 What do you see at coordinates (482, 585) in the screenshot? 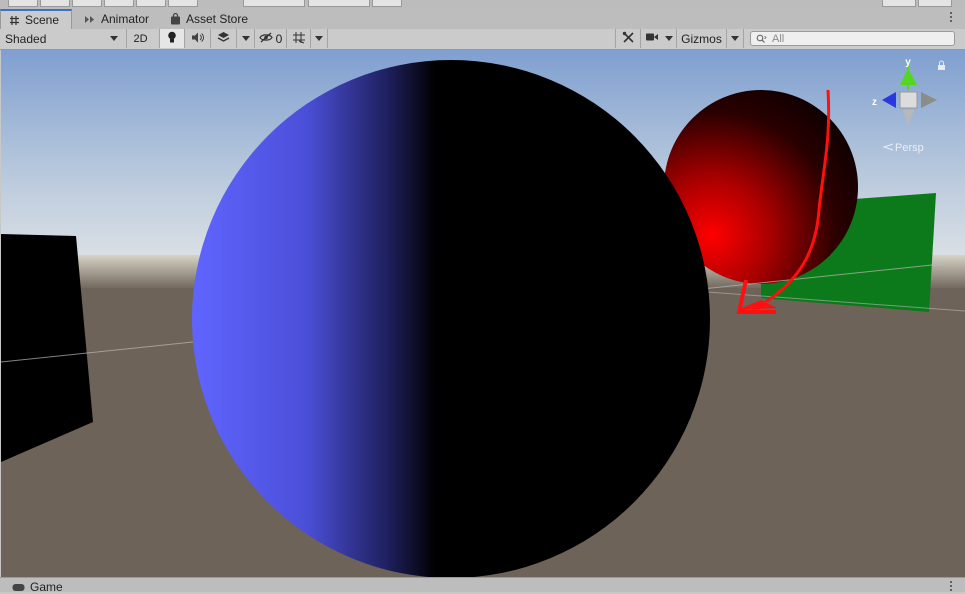
I see `bottom-tab-bar: Game` at bounding box center [482, 585].